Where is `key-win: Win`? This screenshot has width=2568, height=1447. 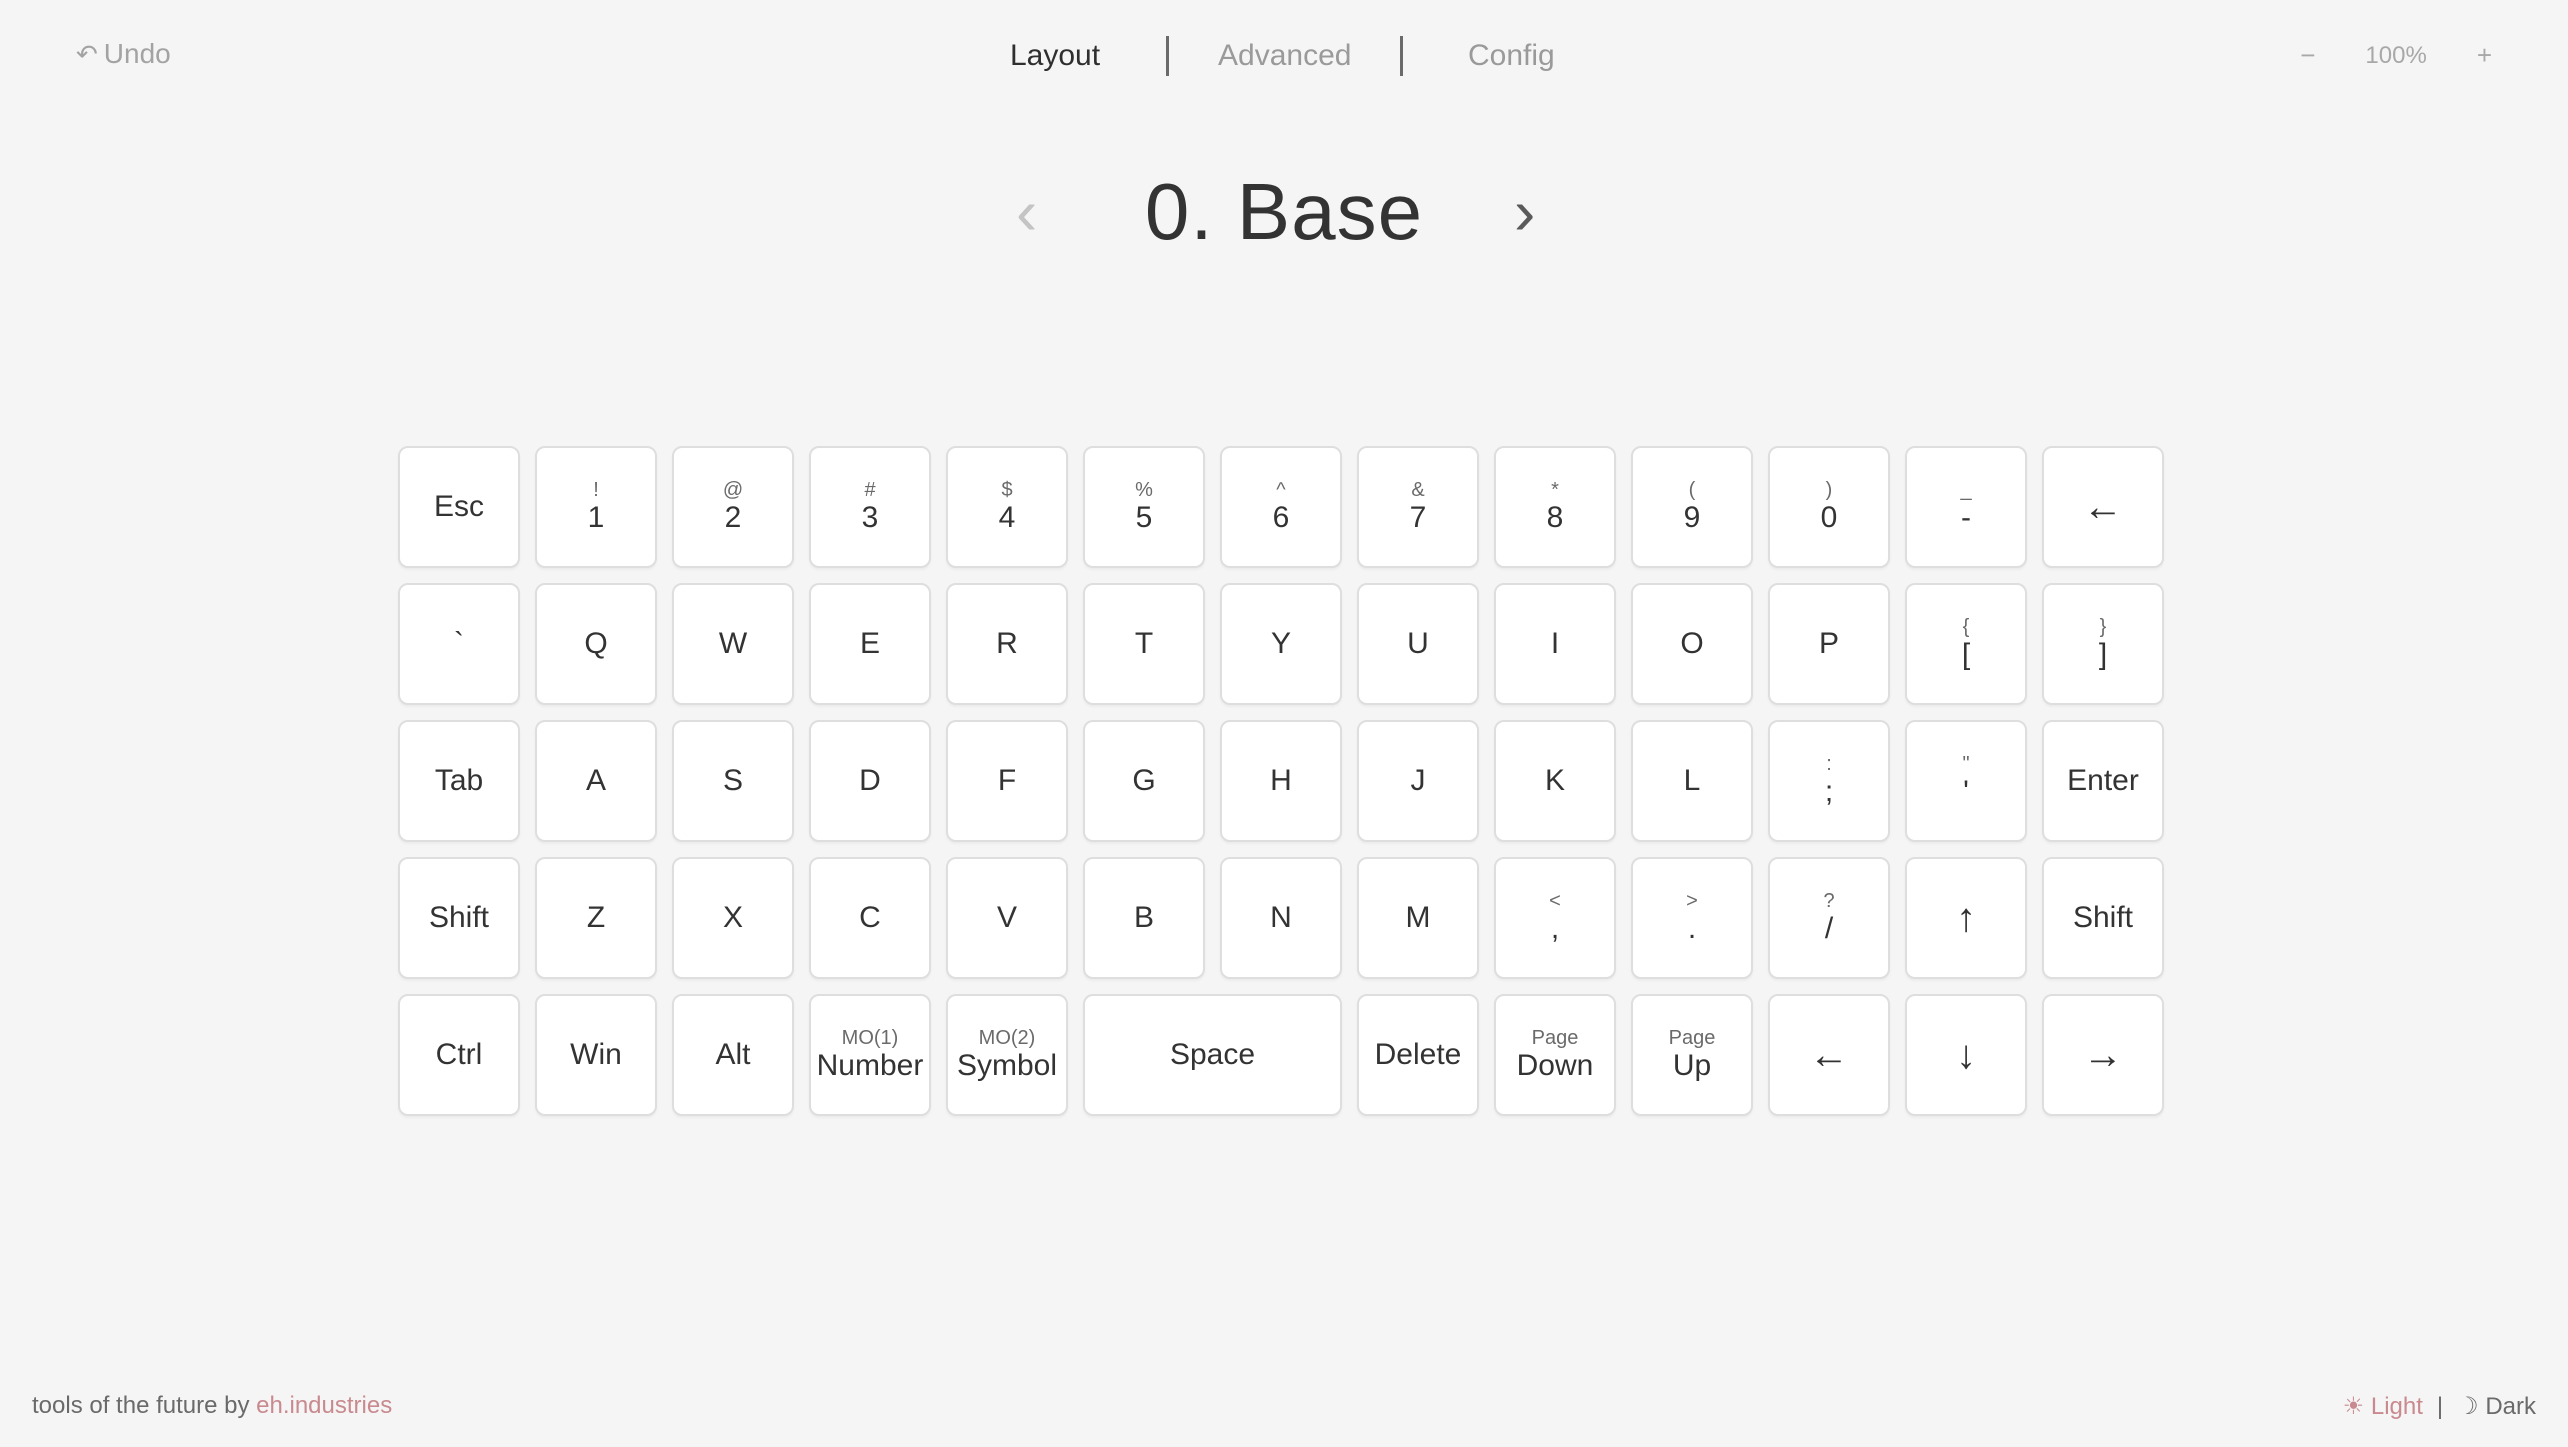
key-win: Win is located at coordinates (596, 1055).